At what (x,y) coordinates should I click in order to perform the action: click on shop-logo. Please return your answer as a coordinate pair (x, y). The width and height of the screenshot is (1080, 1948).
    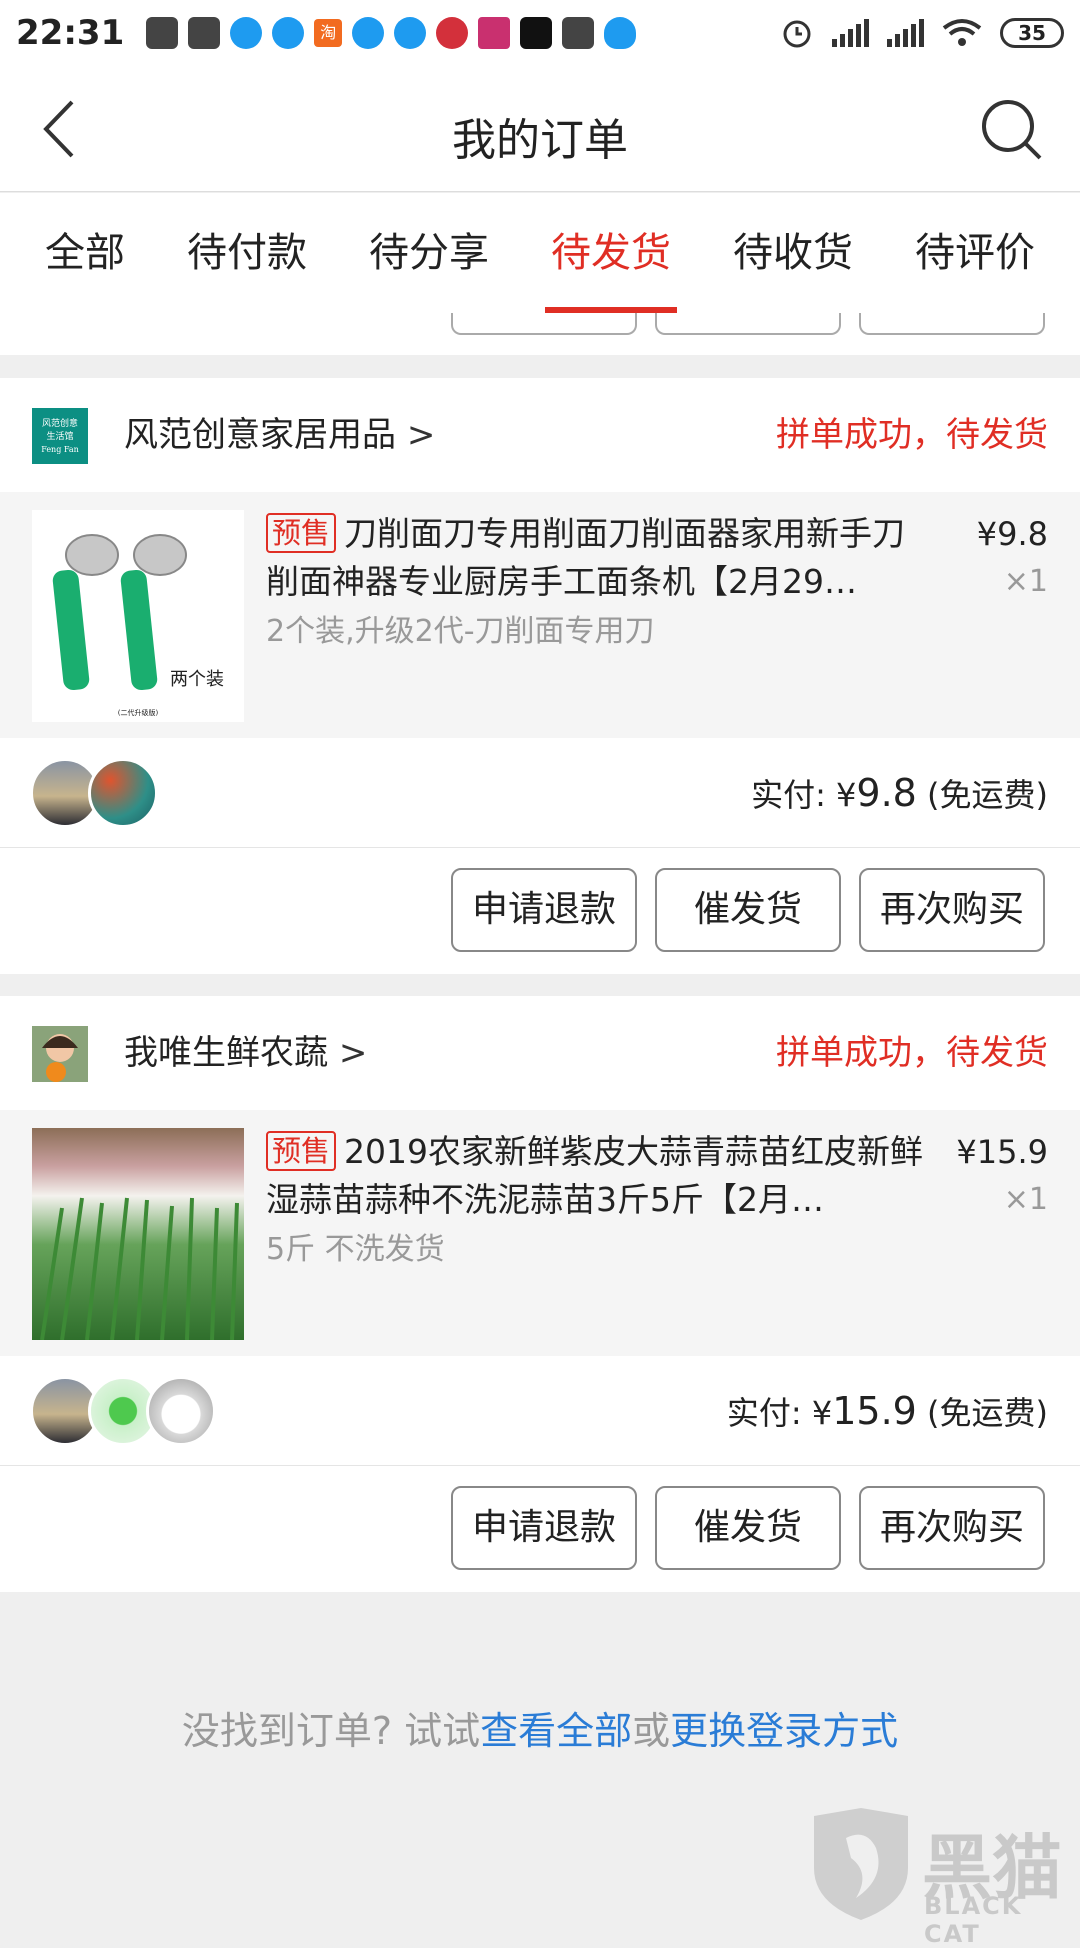
    Looking at the image, I should click on (60, 1054).